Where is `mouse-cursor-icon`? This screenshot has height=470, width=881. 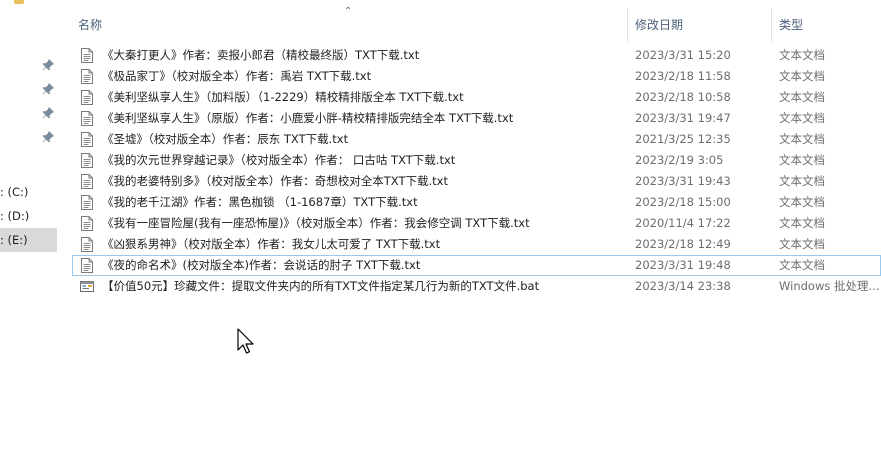
mouse-cursor-icon is located at coordinates (246, 342).